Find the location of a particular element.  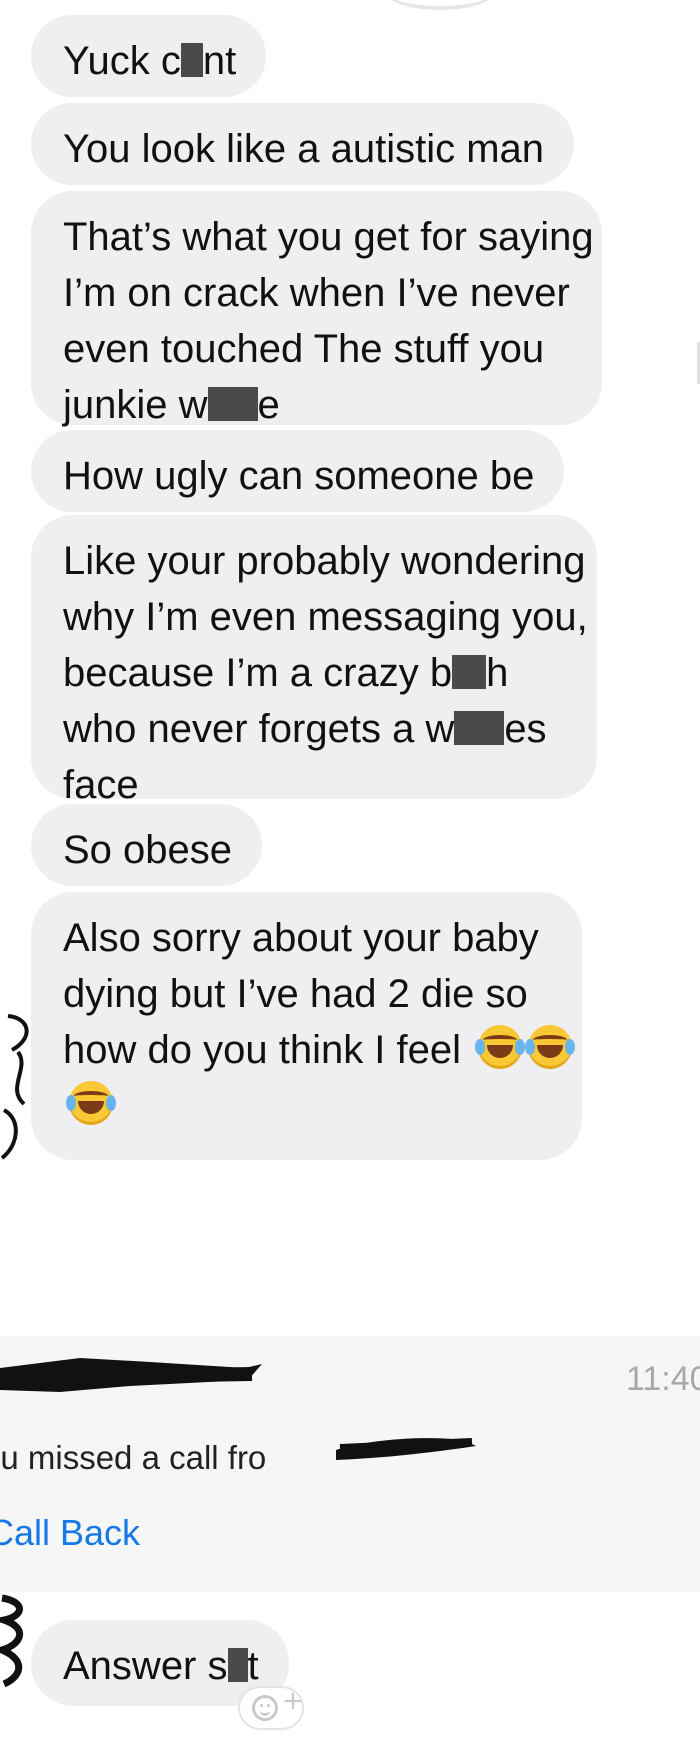

message-text: e is located at coordinates (268, 405).